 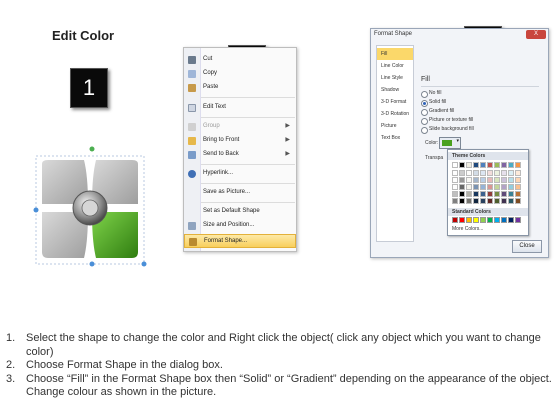 What do you see at coordinates (481, 120) in the screenshot?
I see `radio-picture-texture-fill: Picture or texture fill` at bounding box center [481, 120].